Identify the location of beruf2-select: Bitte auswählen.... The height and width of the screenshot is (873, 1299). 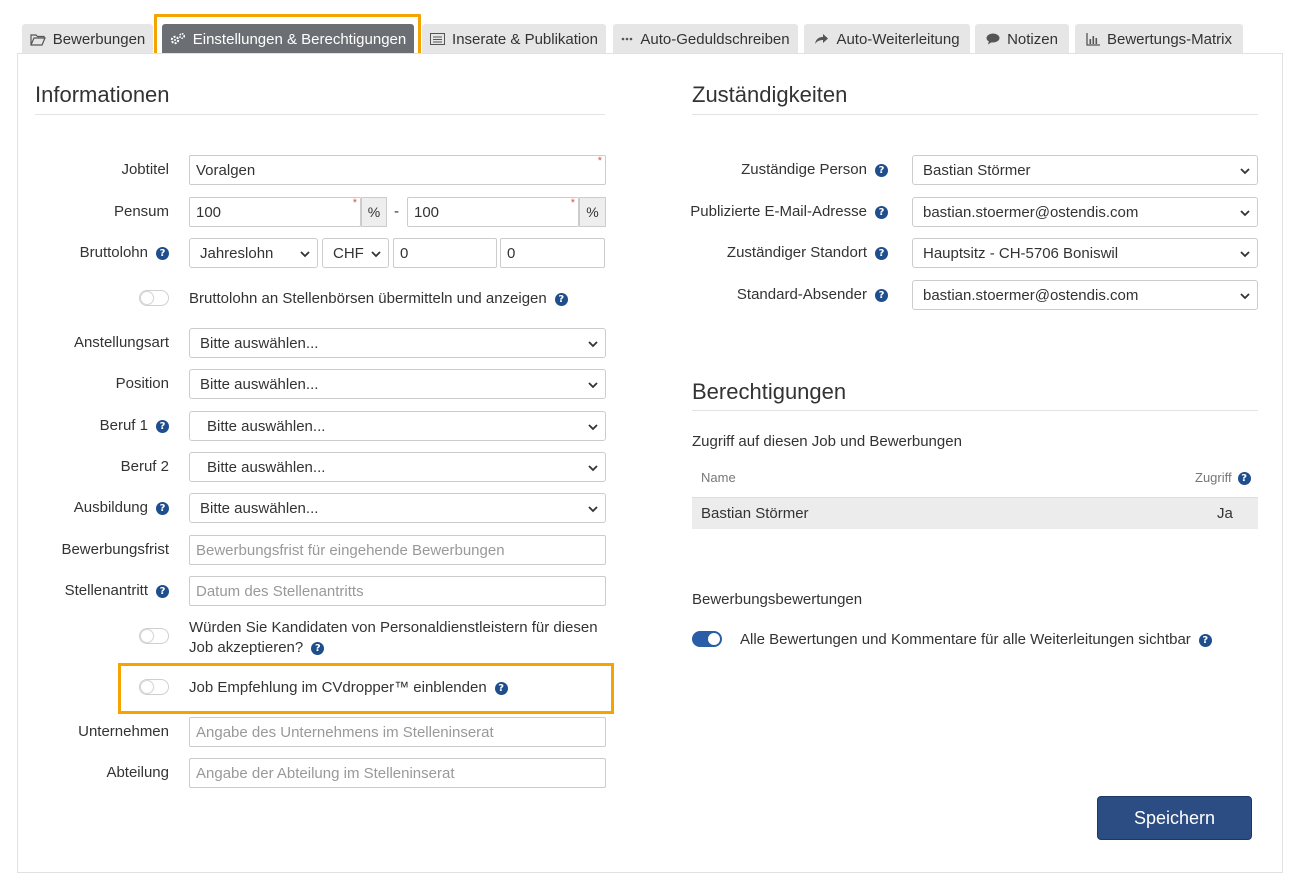
(397, 467).